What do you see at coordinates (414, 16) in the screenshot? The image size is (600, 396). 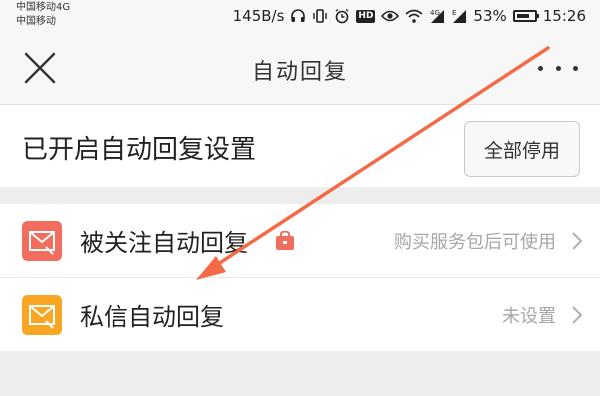 I see `wifi-icon` at bounding box center [414, 16].